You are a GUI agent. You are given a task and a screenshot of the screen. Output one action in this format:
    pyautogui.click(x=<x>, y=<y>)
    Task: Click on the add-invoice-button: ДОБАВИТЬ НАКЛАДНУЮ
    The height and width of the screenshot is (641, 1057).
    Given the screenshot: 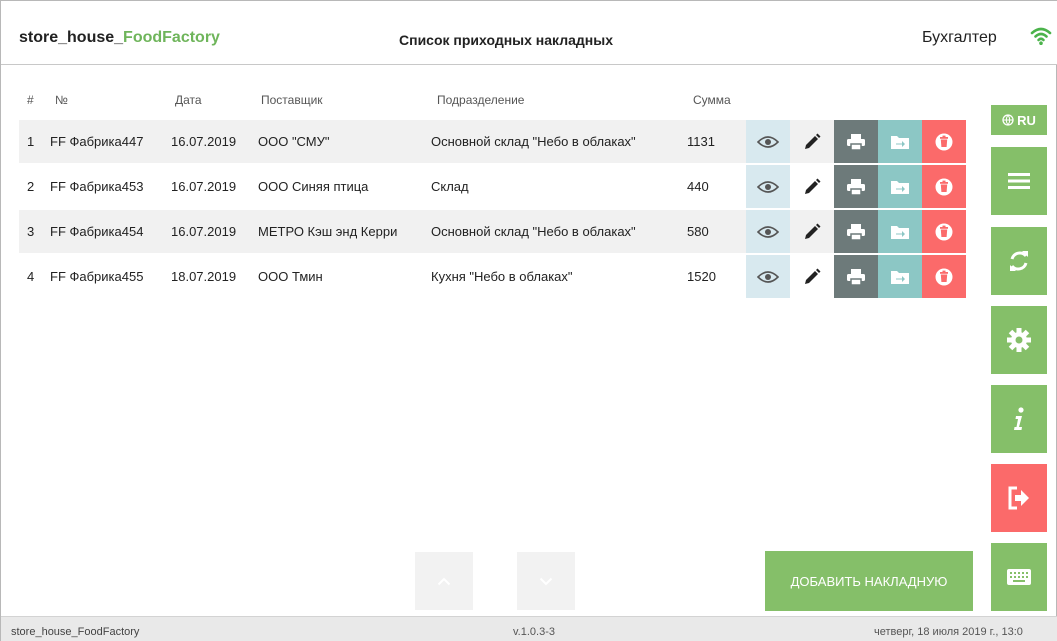 What is the action you would take?
    pyautogui.click(x=869, y=581)
    